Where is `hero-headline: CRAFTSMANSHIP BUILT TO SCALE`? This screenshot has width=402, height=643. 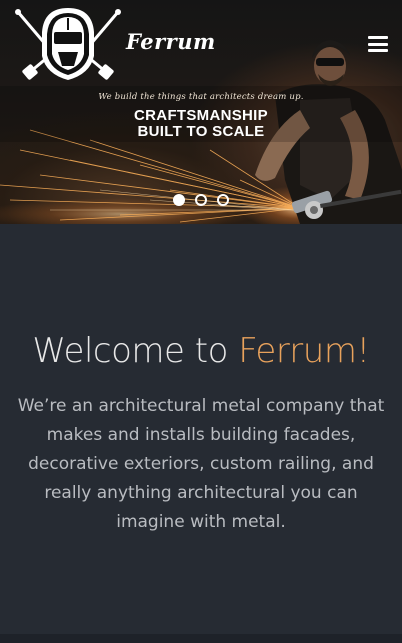 hero-headline: CRAFTSMANSHIP BUILT TO SCALE is located at coordinates (201, 124).